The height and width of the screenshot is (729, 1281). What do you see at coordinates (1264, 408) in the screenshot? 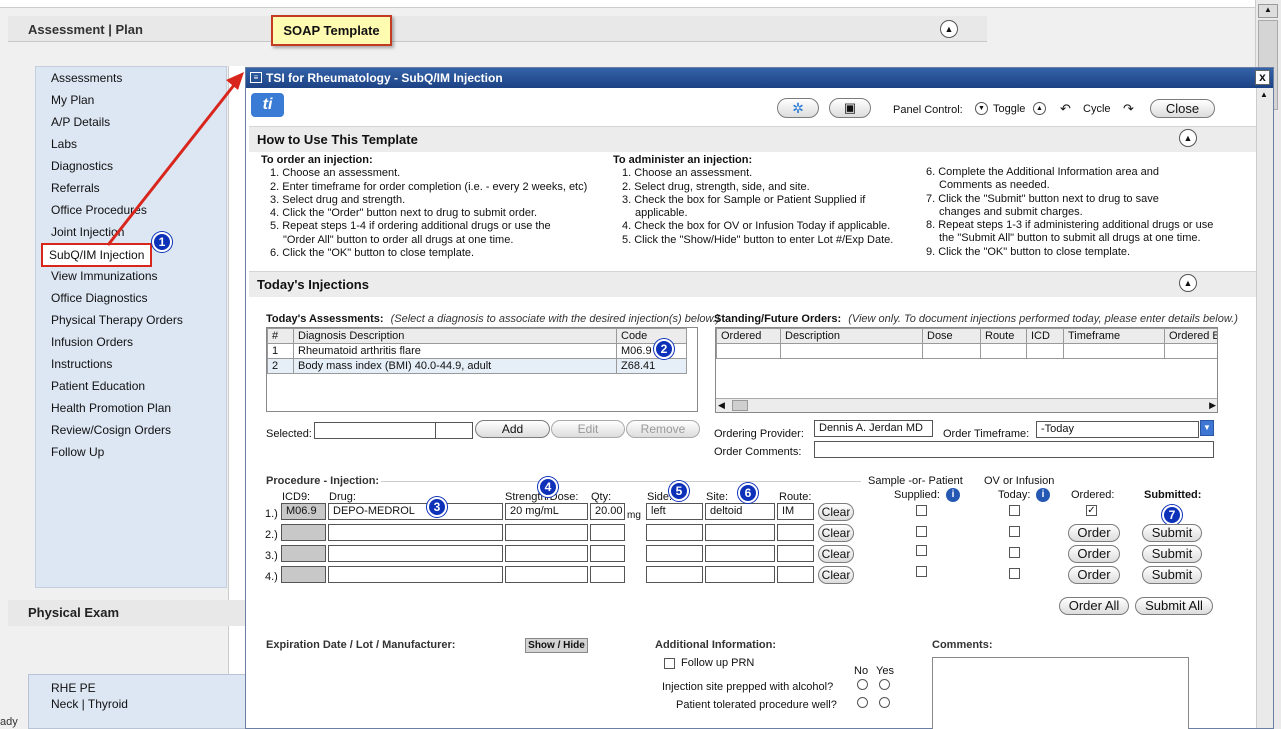
I see `dialog-scrollbar: ▲` at bounding box center [1264, 408].